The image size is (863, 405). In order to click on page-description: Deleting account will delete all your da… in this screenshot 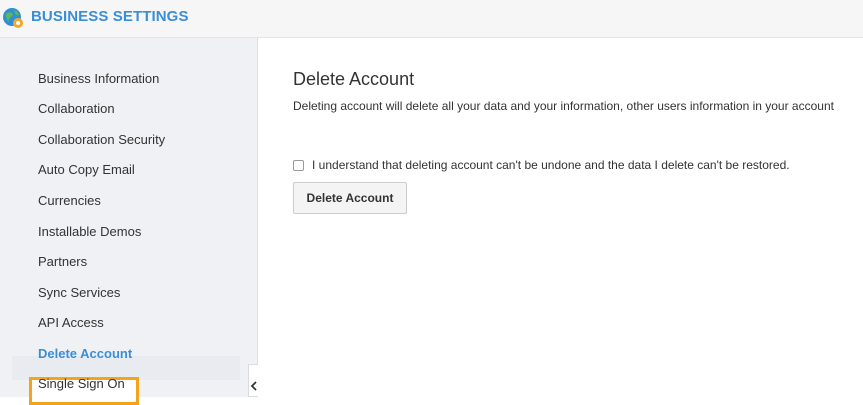, I will do `click(563, 106)`.